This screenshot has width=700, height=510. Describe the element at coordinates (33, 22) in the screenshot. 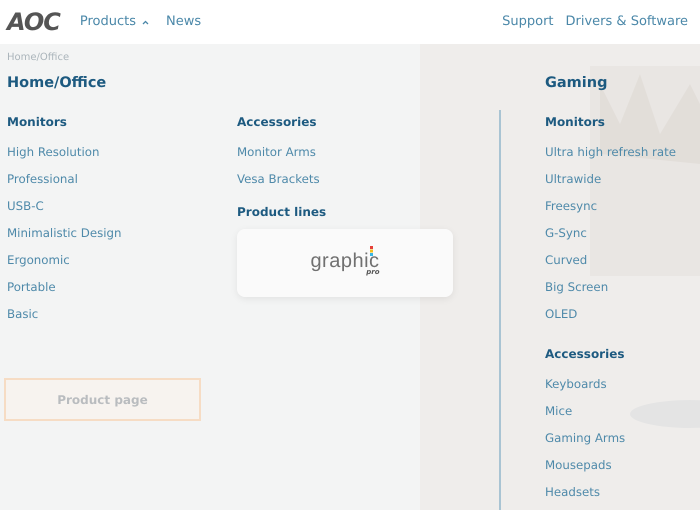

I see `logo: AOC` at that location.